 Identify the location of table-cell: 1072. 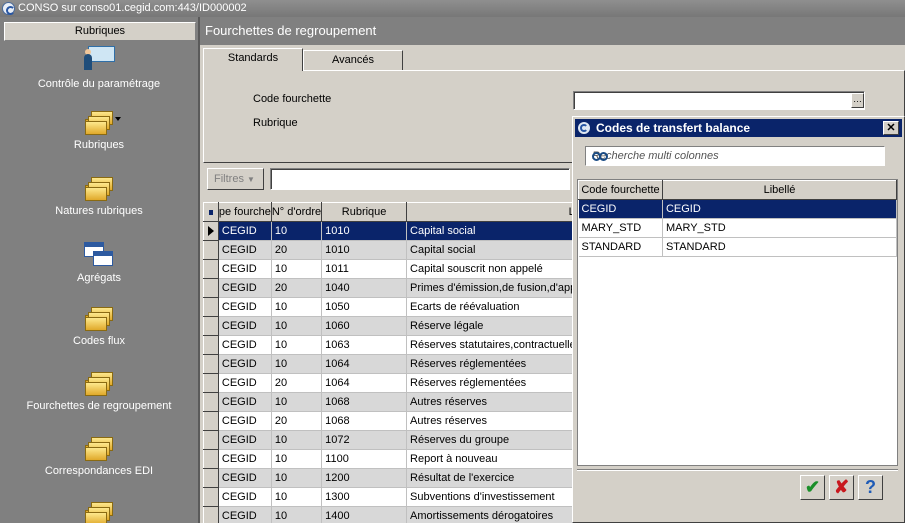
(364, 440).